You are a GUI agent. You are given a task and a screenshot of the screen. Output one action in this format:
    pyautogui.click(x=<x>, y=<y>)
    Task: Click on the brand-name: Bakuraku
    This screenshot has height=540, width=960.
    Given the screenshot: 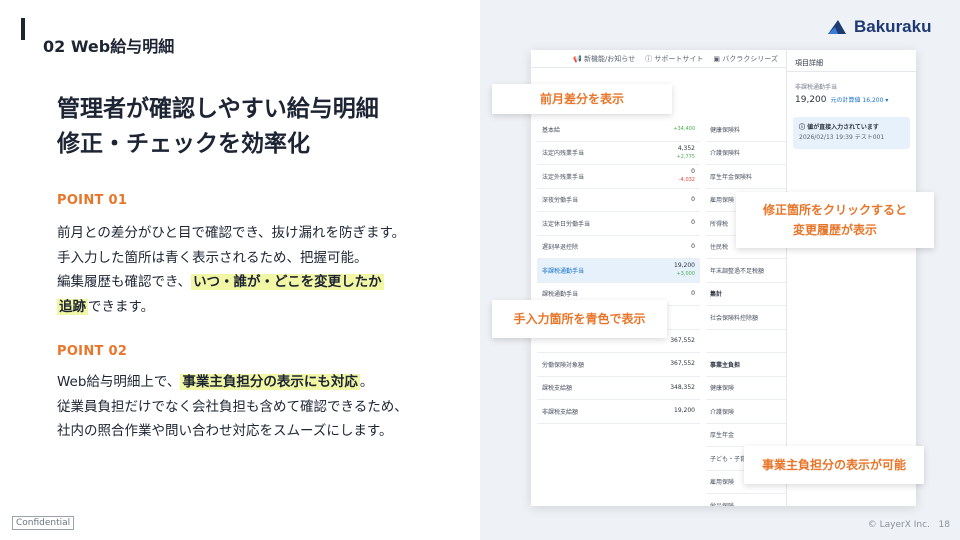 What is the action you would take?
    pyautogui.click(x=893, y=26)
    